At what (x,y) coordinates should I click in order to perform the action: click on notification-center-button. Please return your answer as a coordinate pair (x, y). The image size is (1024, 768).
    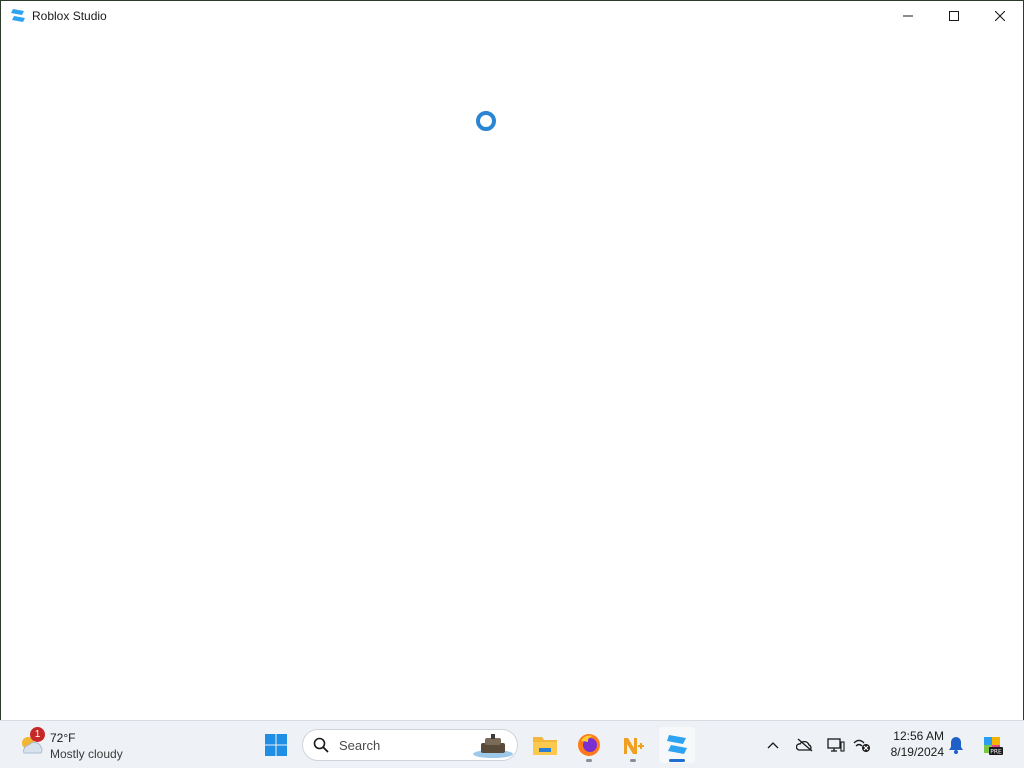
    Looking at the image, I should click on (956, 745).